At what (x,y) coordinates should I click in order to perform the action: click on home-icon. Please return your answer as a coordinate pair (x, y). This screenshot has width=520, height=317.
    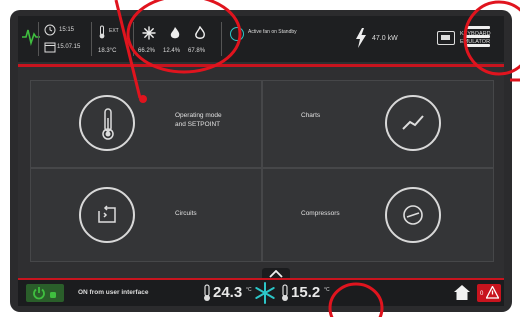
    Looking at the image, I should click on (462, 292).